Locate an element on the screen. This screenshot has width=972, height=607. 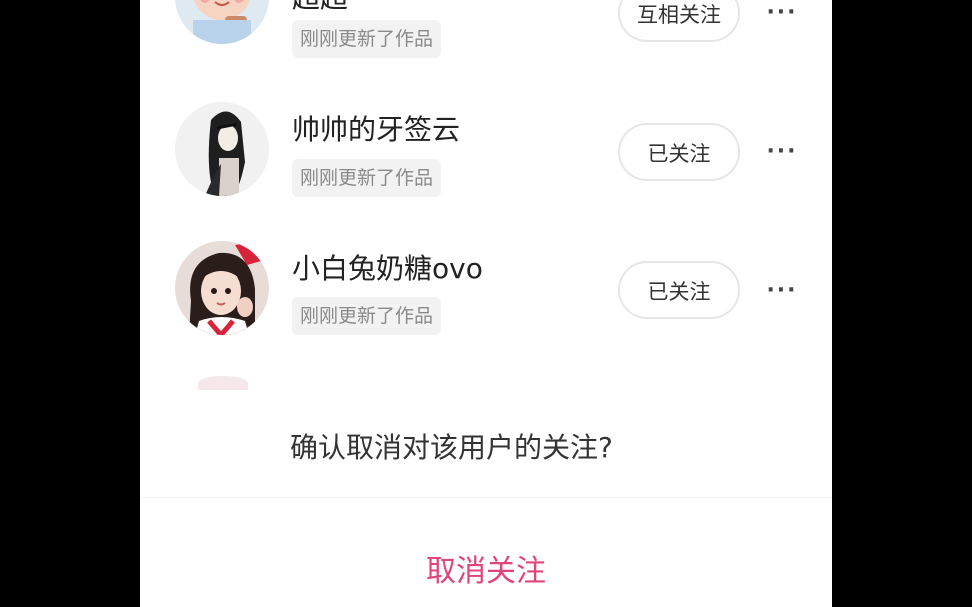
list-item-user-3: 小白兔奶糖ovo 刚刚更新了作品 已关注 ··· is located at coordinates (486, 298).